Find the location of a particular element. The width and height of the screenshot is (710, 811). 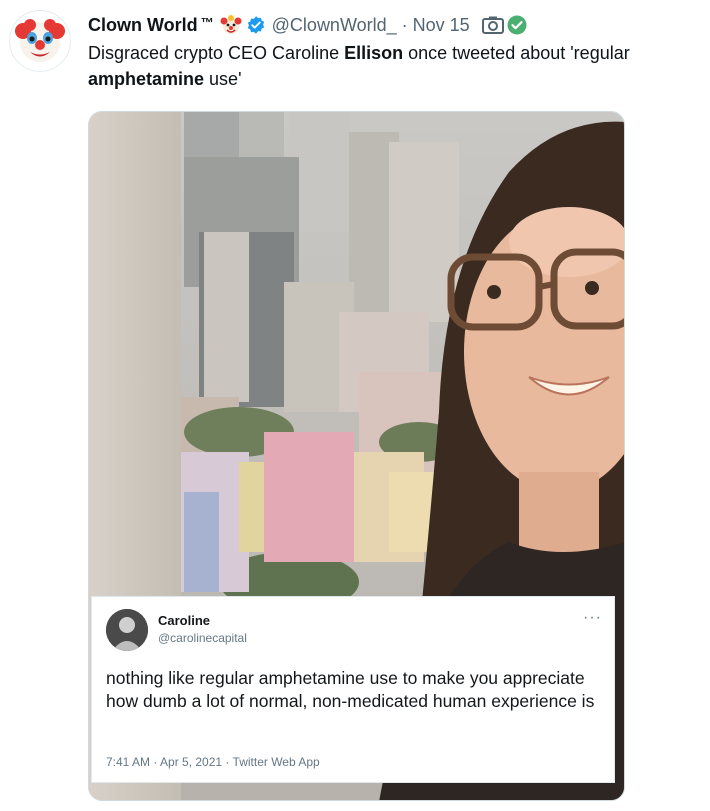

embedded-avatar is located at coordinates (127, 630).